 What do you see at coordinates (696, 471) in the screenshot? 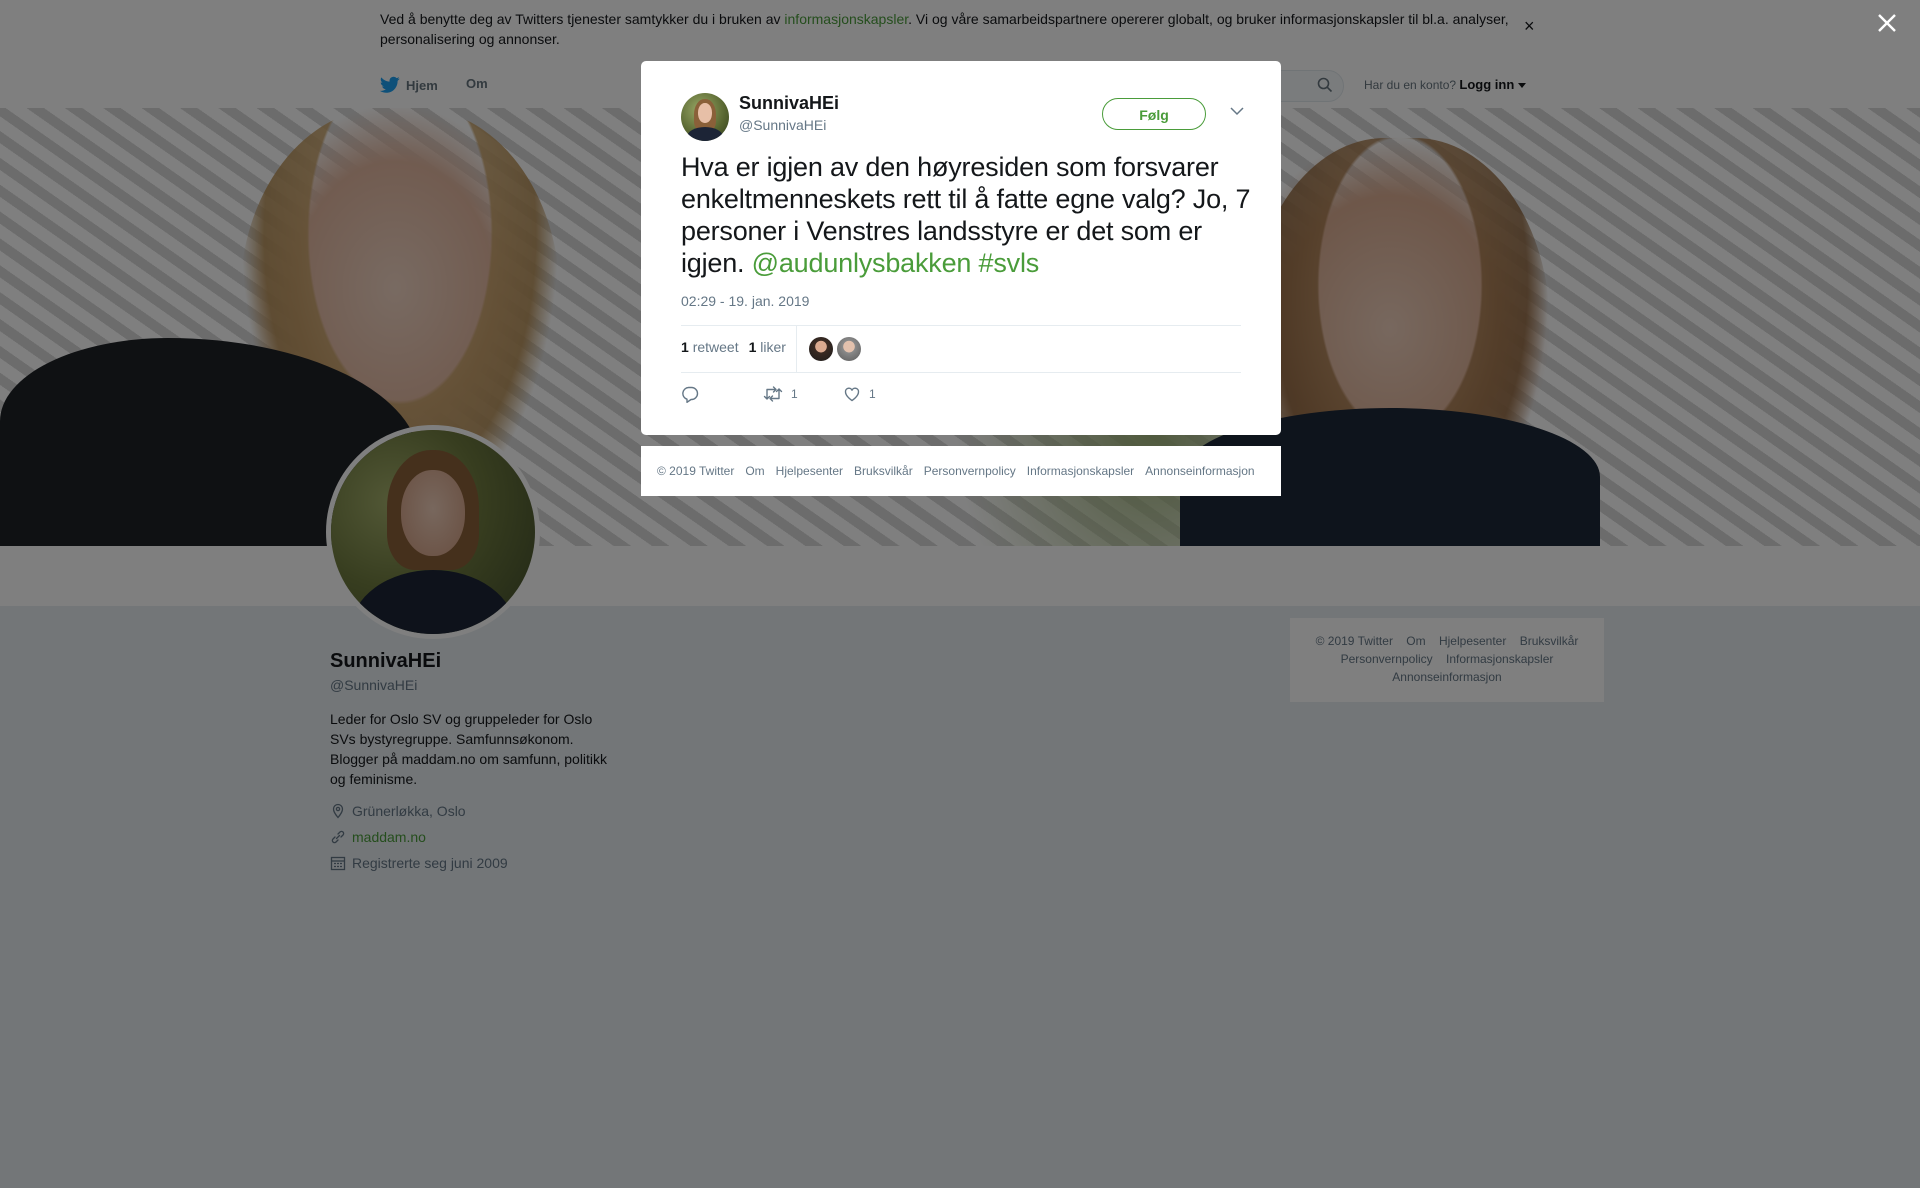
I see `footer-copyright: © 2019 Twitter` at bounding box center [696, 471].